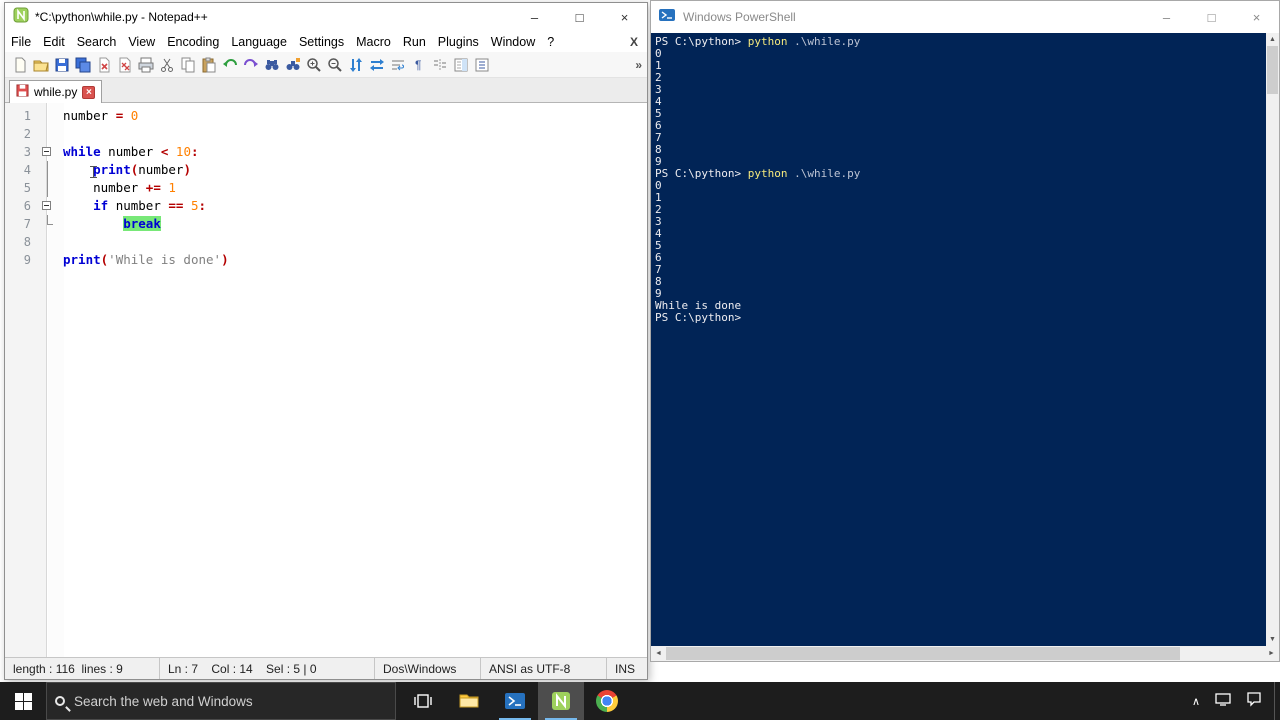 The height and width of the screenshot is (720, 1280). What do you see at coordinates (166, 65) in the screenshot?
I see `cut-icon` at bounding box center [166, 65].